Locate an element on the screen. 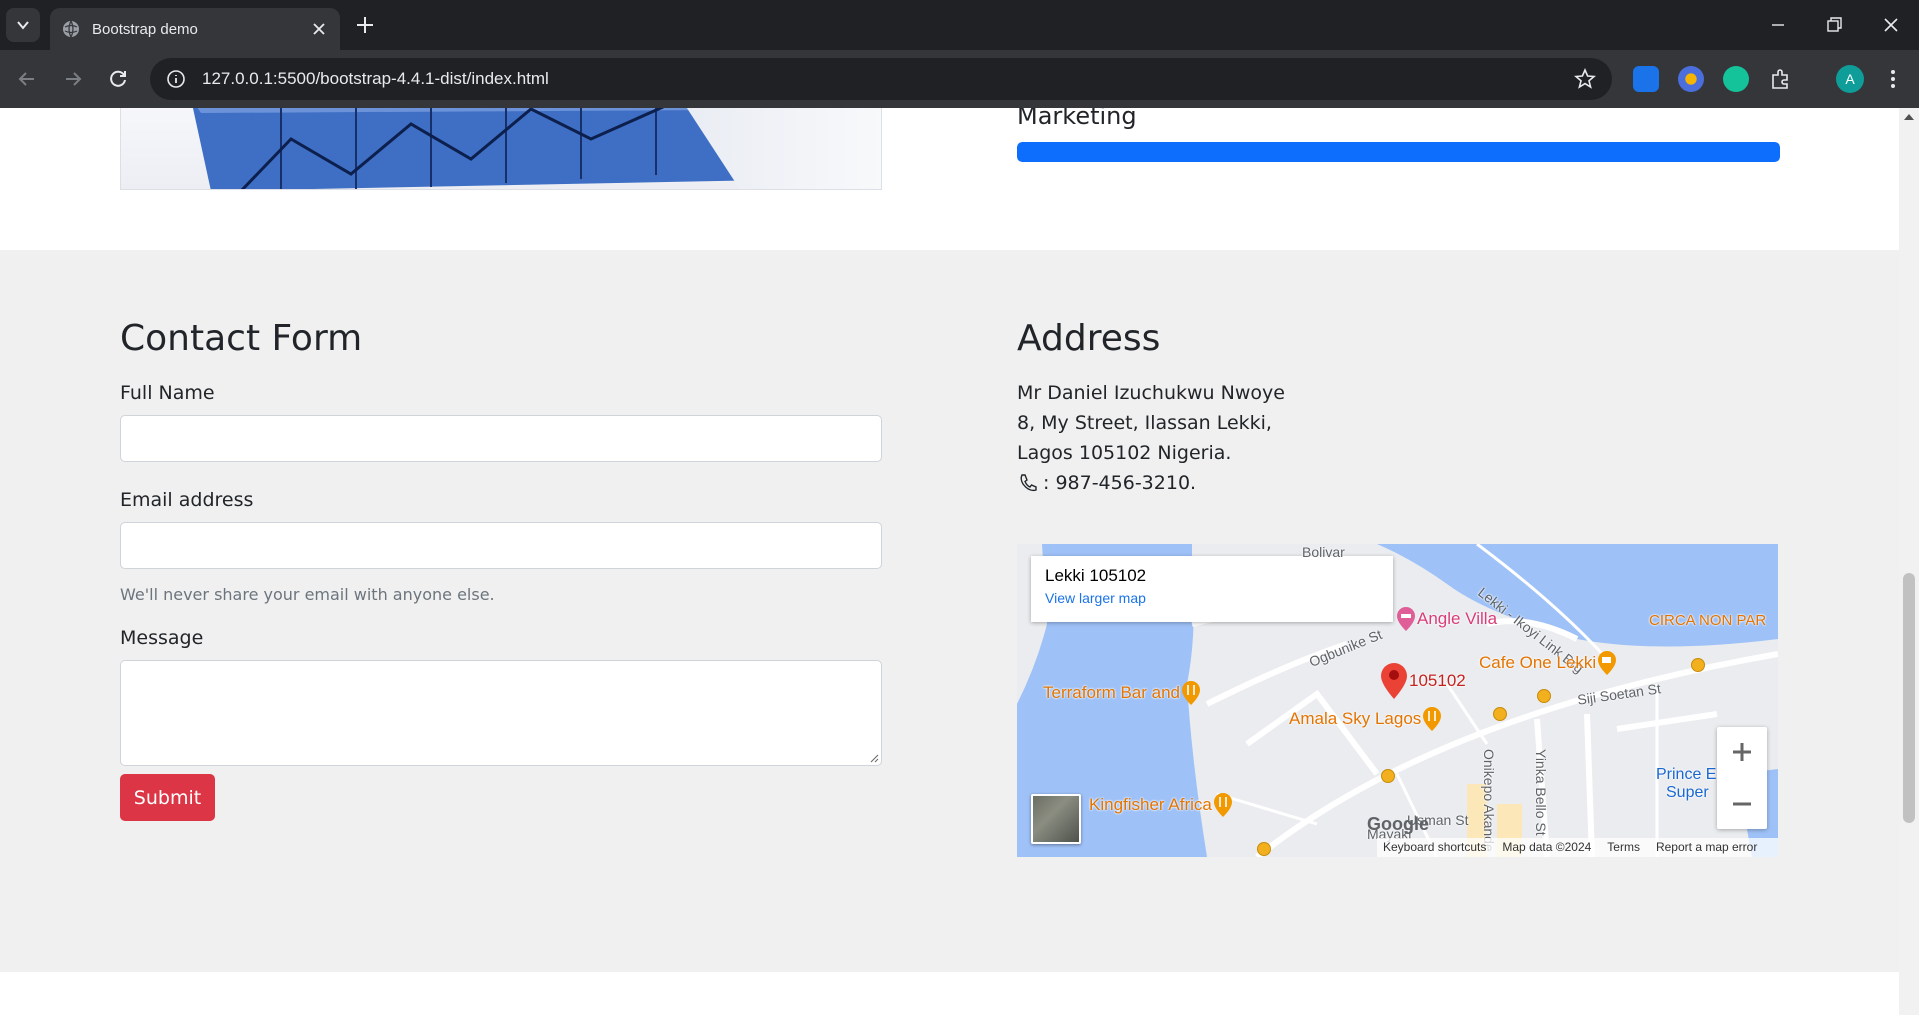 This screenshot has width=1919, height=1015. close-tab-icon is located at coordinates (319, 29).